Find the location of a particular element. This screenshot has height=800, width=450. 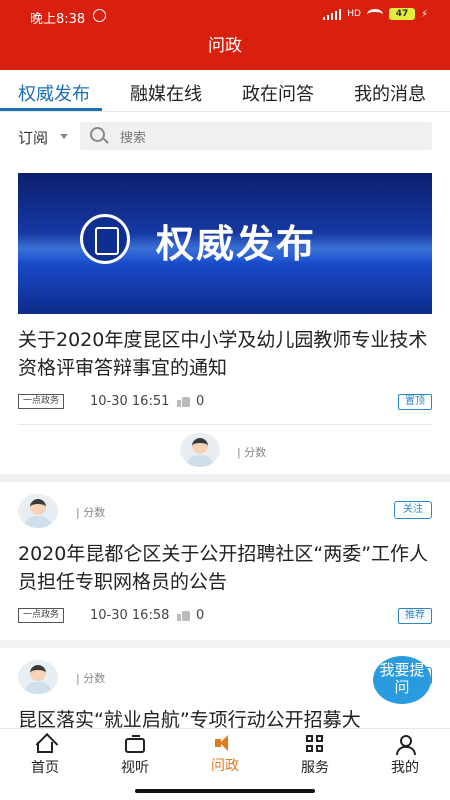

battery-icon: 47 is located at coordinates (401, 14).